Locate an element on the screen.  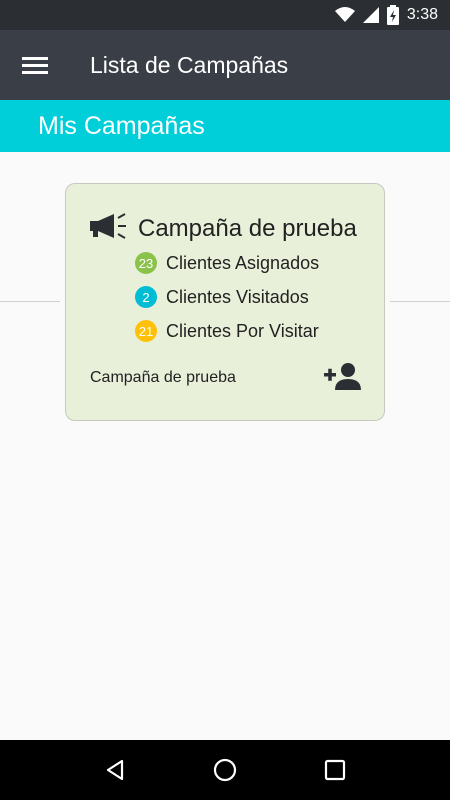
add-person-icon is located at coordinates (342, 376).